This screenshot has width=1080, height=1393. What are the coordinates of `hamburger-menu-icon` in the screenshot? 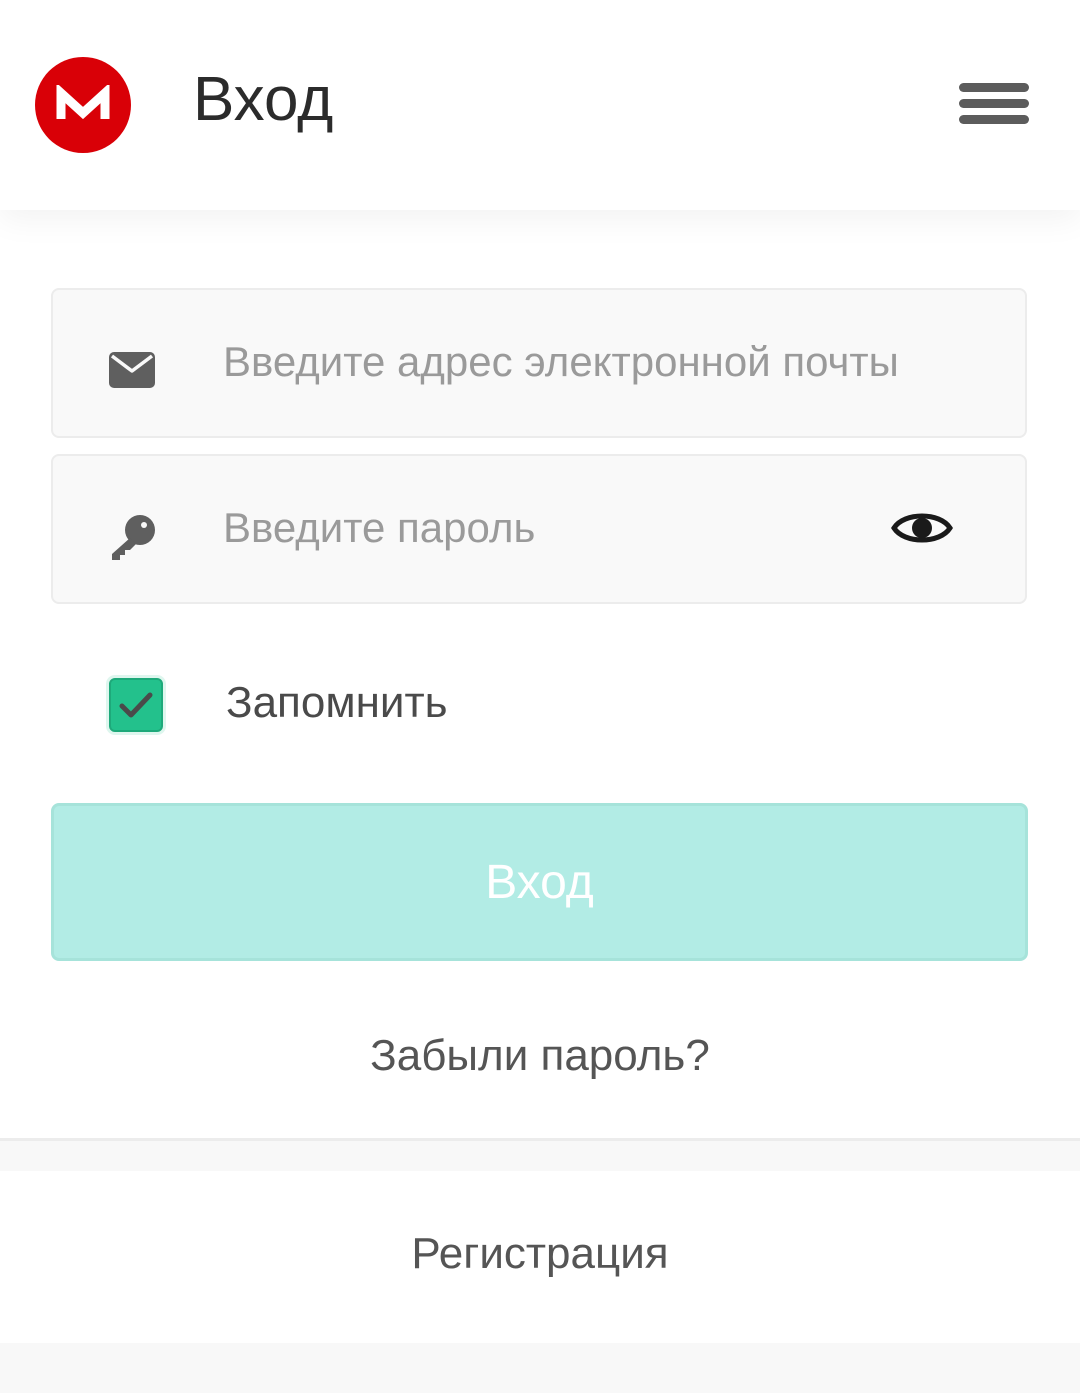 It's located at (994, 107).